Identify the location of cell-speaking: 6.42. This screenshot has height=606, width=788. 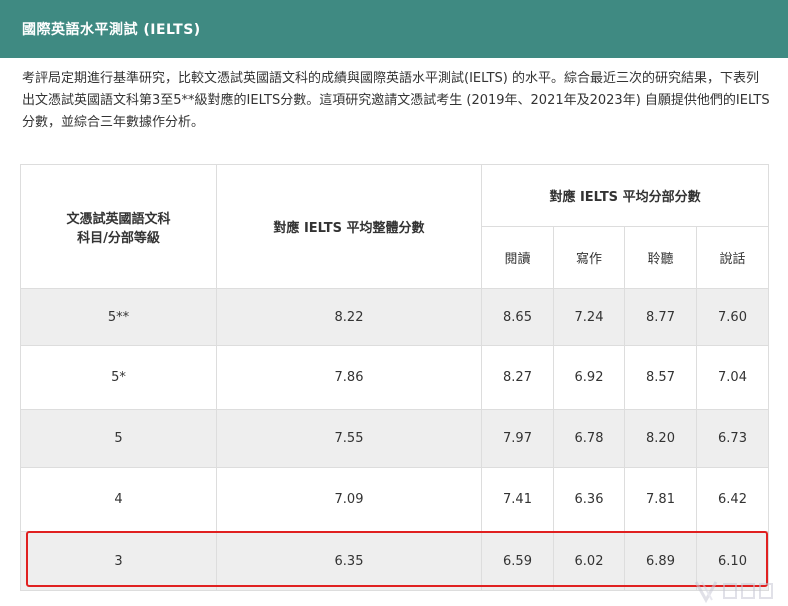
(732, 499).